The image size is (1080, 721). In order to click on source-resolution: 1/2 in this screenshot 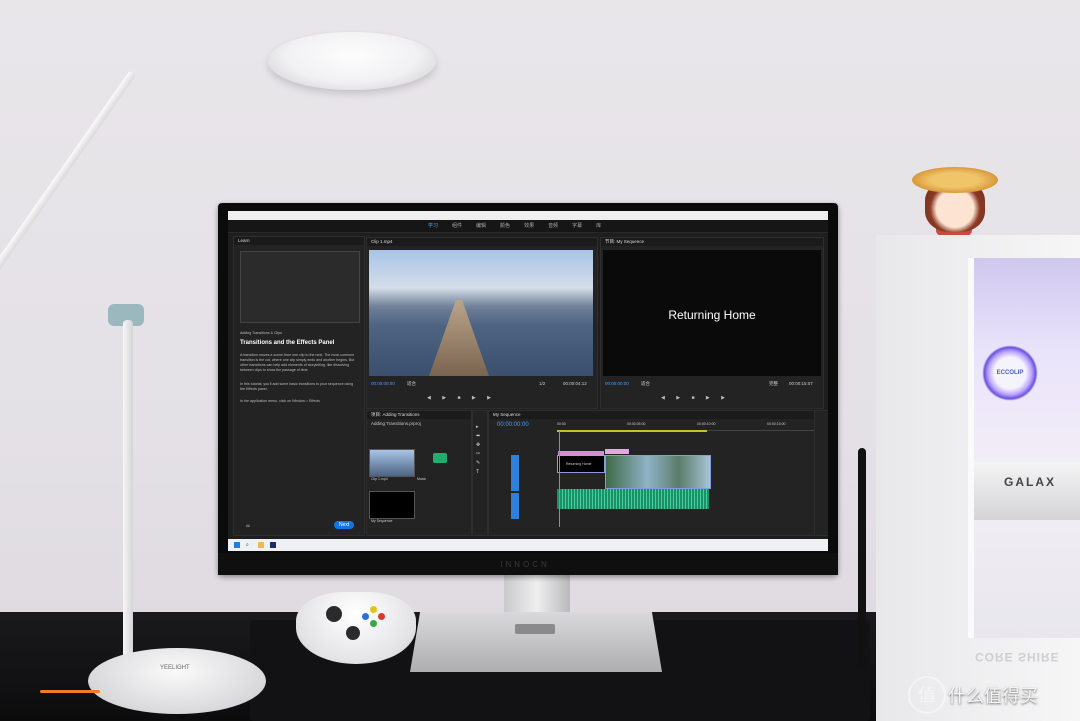, I will do `click(542, 383)`.